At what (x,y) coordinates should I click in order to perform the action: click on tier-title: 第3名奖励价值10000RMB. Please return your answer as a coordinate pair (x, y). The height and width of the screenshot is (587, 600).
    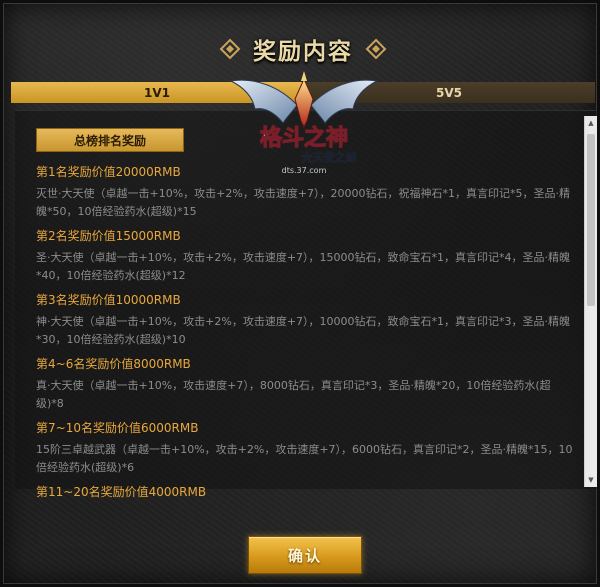
    Looking at the image, I should click on (108, 300).